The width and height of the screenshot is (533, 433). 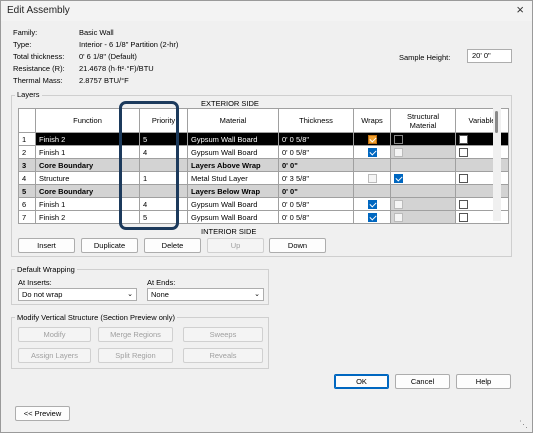 What do you see at coordinates (39, 56) in the screenshot?
I see `thickness-label: Total thickness:` at bounding box center [39, 56].